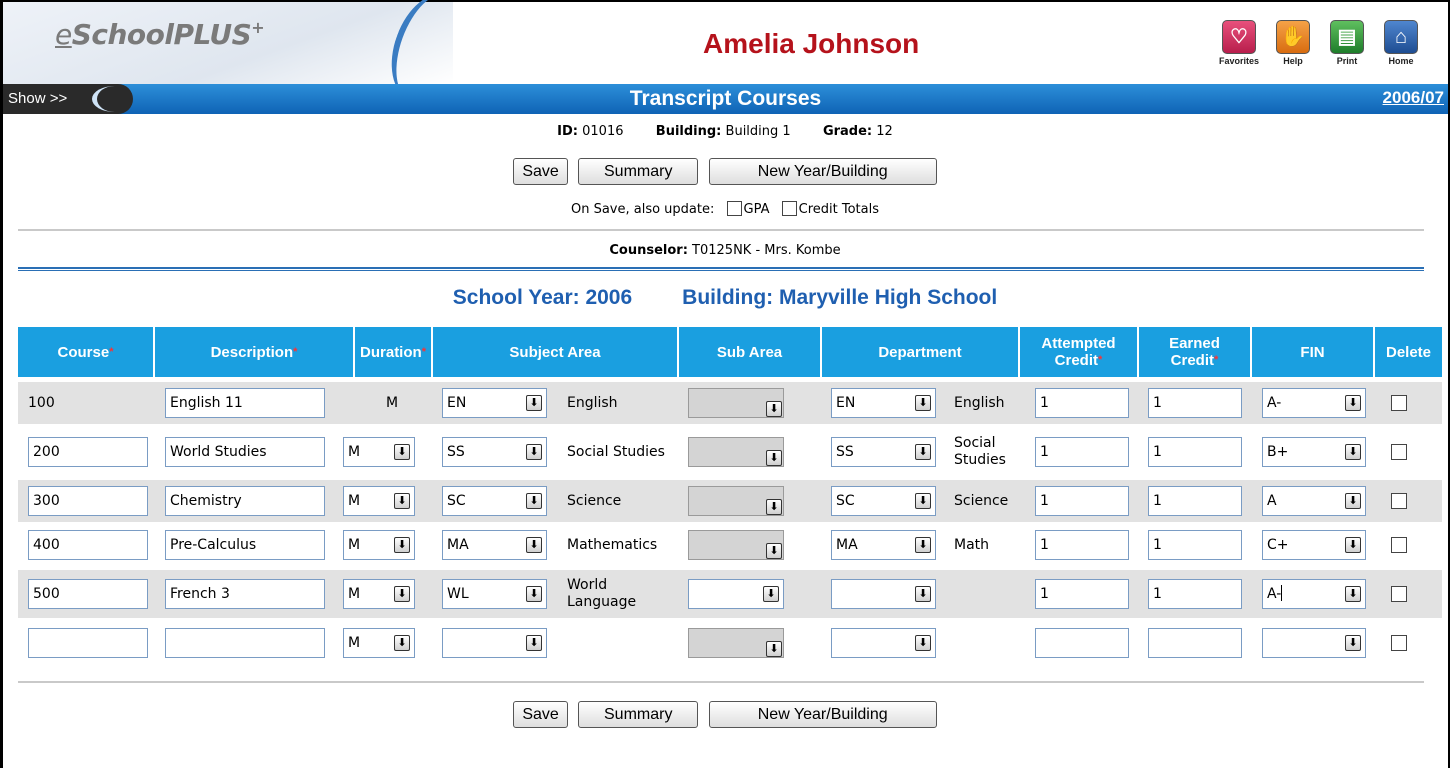 This screenshot has width=1450, height=768. Describe the element at coordinates (88, 594) in the screenshot. I see `course-input: 500` at that location.